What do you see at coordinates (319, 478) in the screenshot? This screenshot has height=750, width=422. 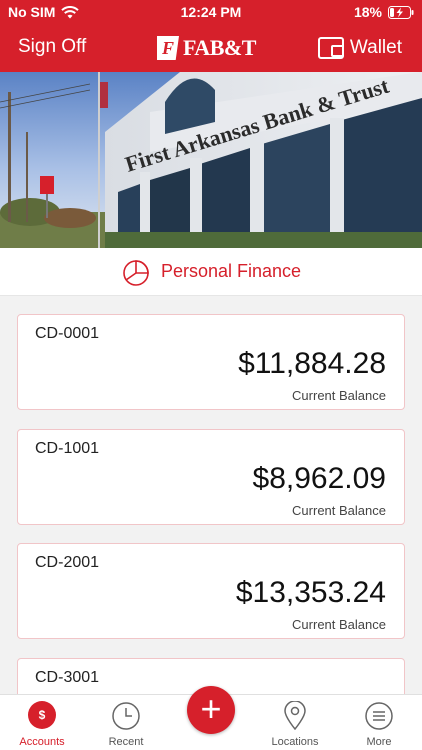 I see `account-balance: $8,962.09` at bounding box center [319, 478].